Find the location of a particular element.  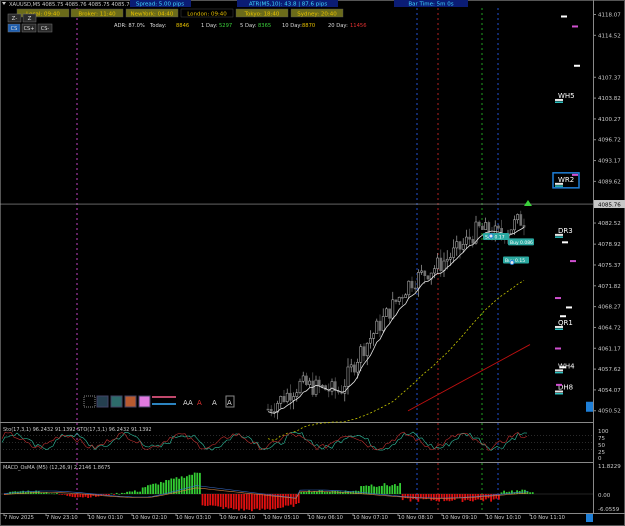

macd-title: MACD_OsMA (M5) (12,26,9) 2.2146 1.8675 is located at coordinates (57, 468).